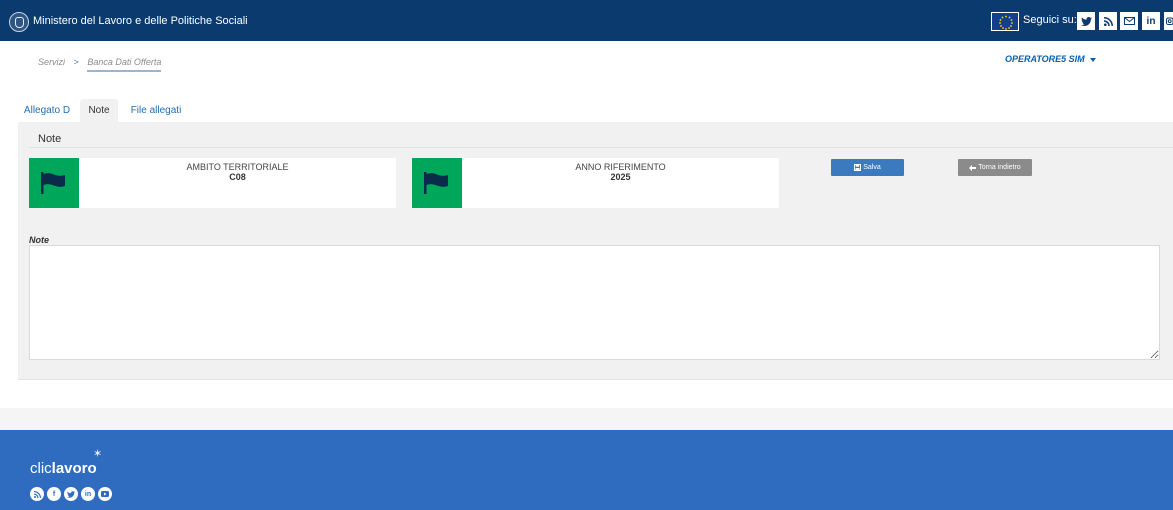 This screenshot has width=1173, height=510. Describe the element at coordinates (51, 62) in the screenshot. I see `breadcrumb-item-servizi: Servizi` at that location.